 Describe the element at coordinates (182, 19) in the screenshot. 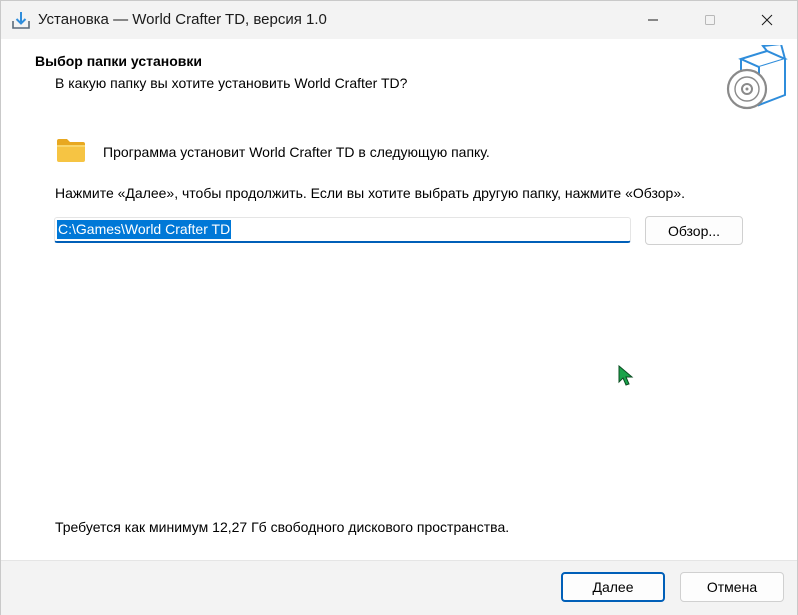

I see `window-title: Установка — World Crafter TD, версия 1.0` at that location.